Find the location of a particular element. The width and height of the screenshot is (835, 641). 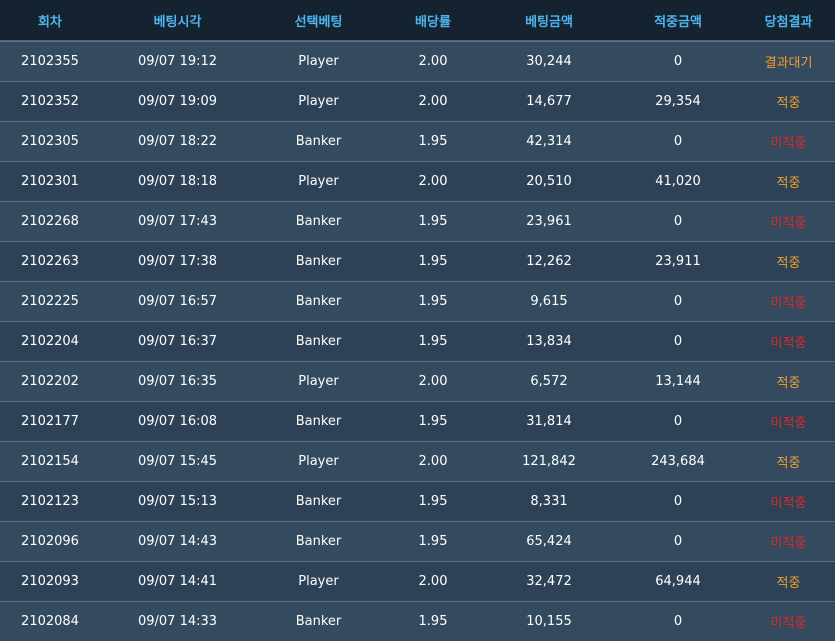

cell-bet-time: 09/07 17:38 is located at coordinates (177, 261).